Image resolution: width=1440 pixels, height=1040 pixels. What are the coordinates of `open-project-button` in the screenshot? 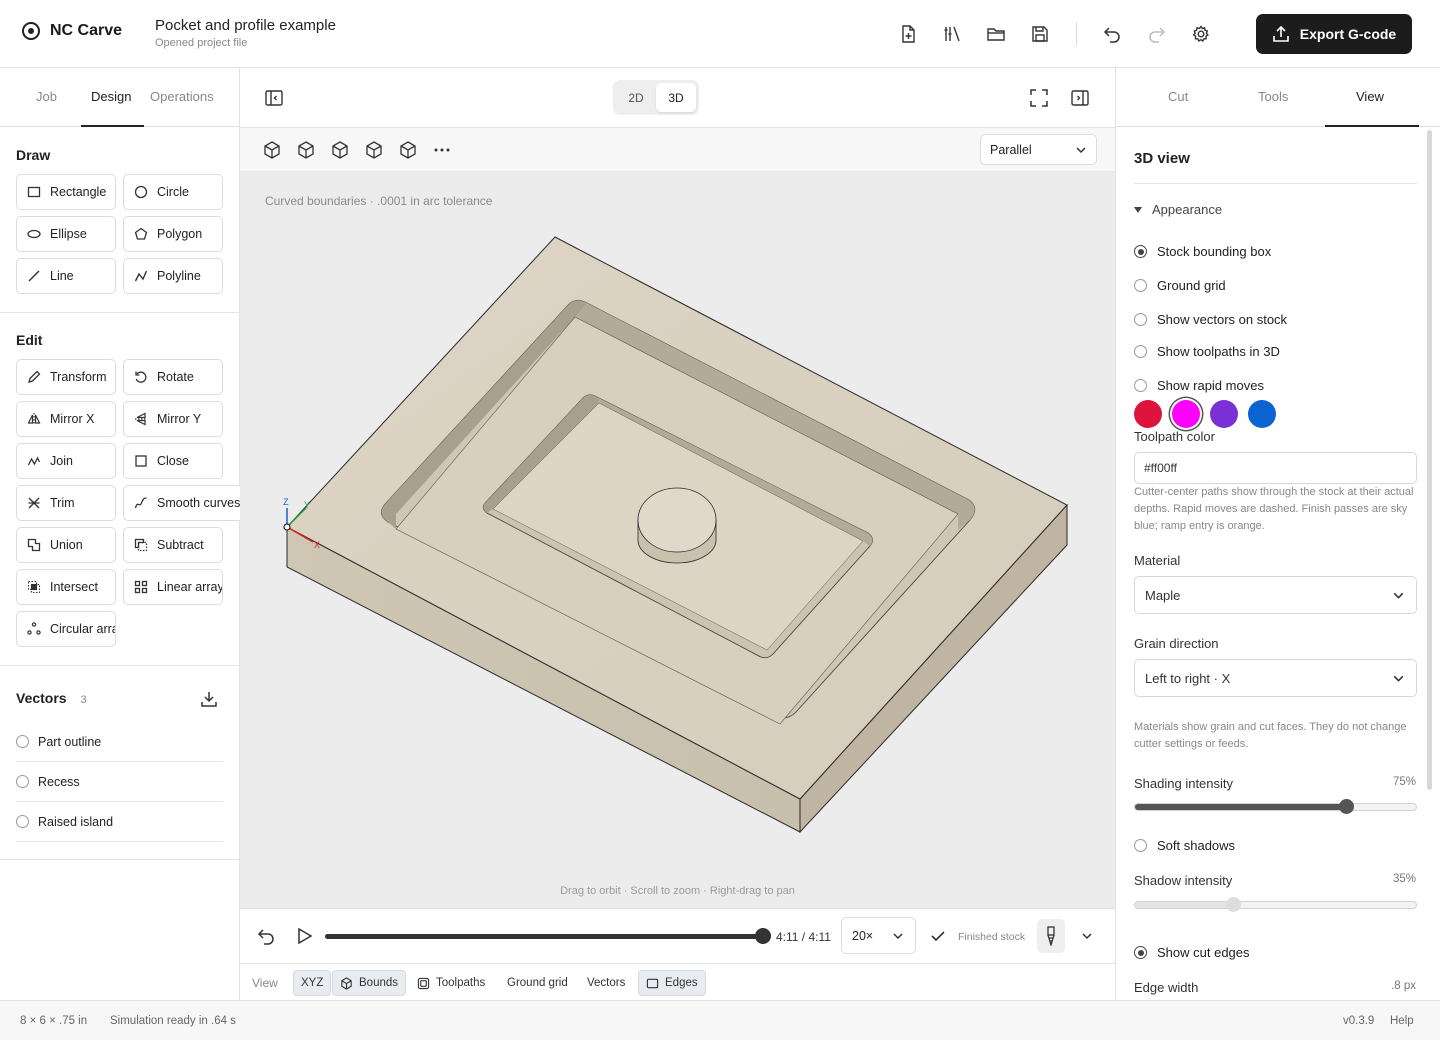 It's located at (996, 34).